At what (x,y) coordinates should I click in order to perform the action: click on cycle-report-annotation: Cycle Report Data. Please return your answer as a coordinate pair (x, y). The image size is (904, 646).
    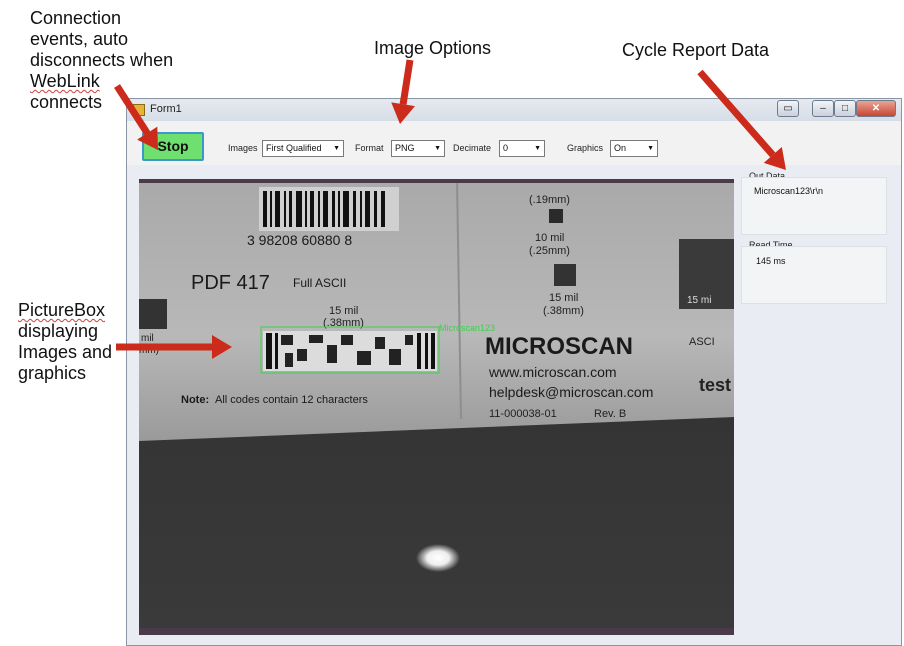
    Looking at the image, I should click on (696, 50).